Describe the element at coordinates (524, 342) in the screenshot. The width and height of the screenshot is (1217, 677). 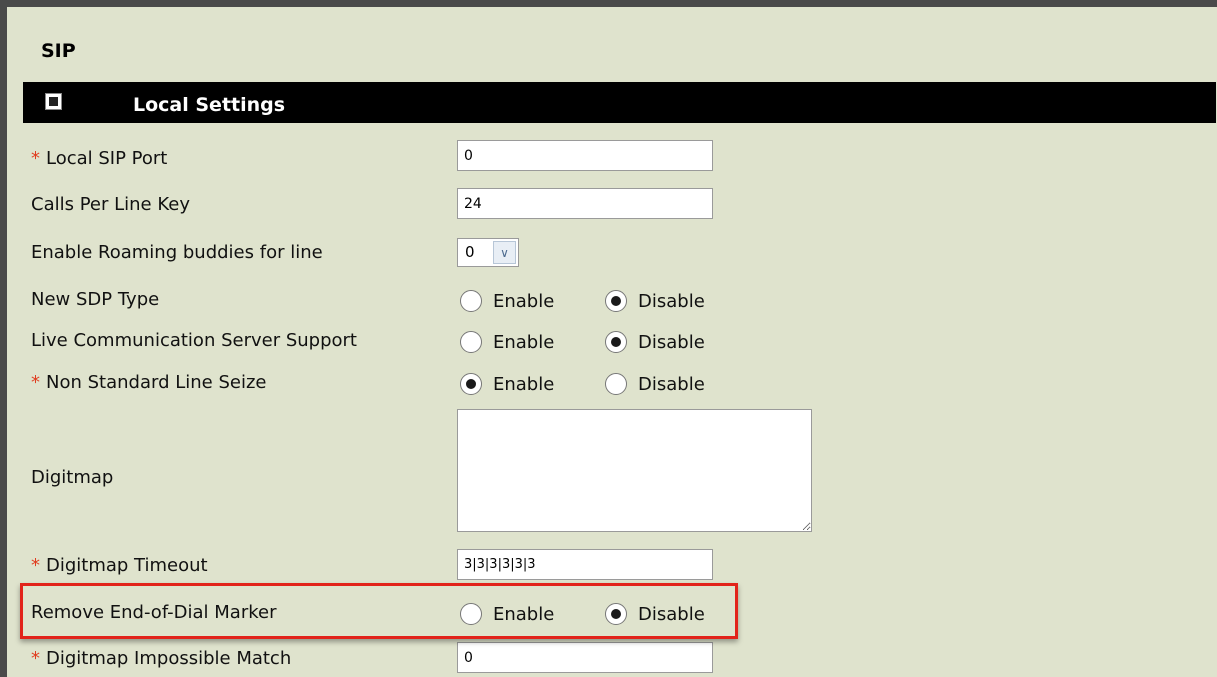
I see `lcs-support-enable-label: Enable` at that location.